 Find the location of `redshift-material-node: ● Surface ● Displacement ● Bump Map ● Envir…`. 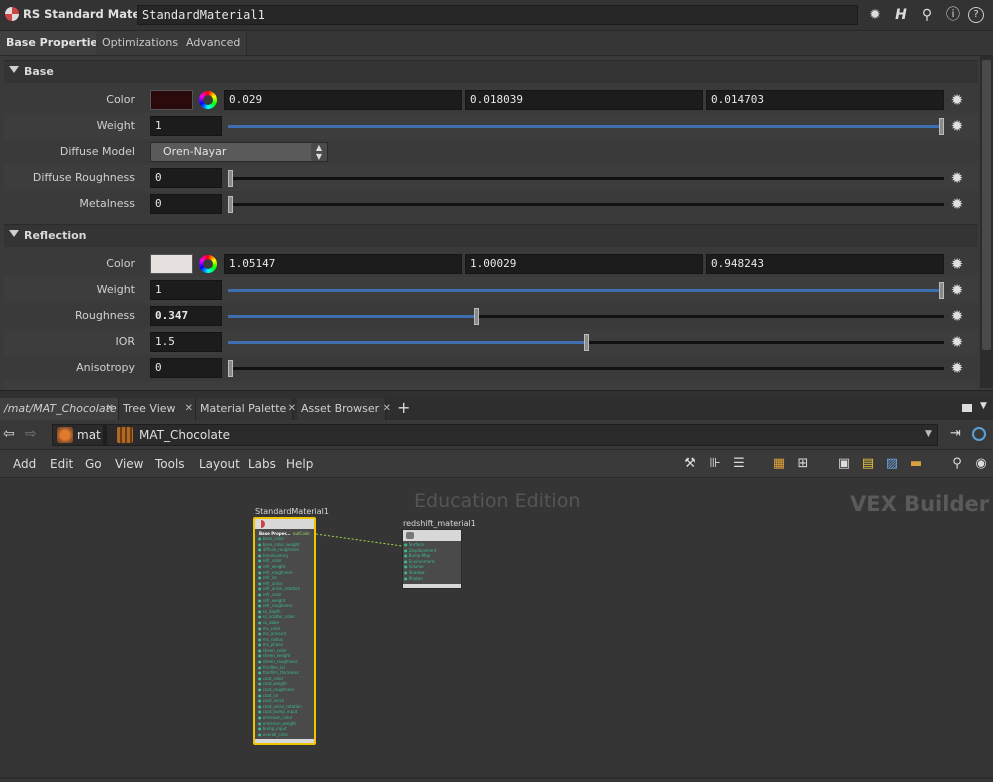

redshift-material-node: ● Surface ● Displacement ● Bump Map ● Envir… is located at coordinates (432, 559).